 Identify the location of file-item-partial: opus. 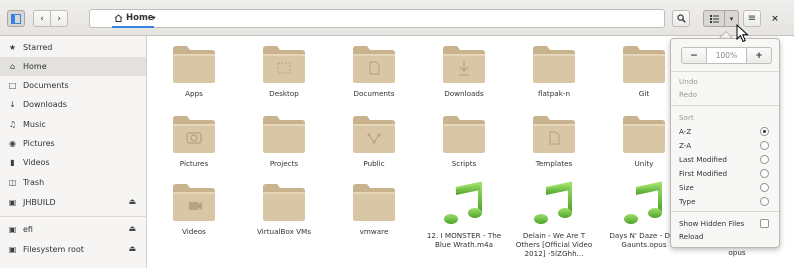
(737, 252).